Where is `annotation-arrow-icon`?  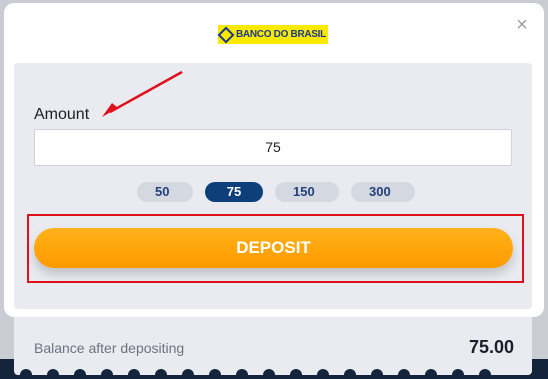 annotation-arrow-icon is located at coordinates (142, 93).